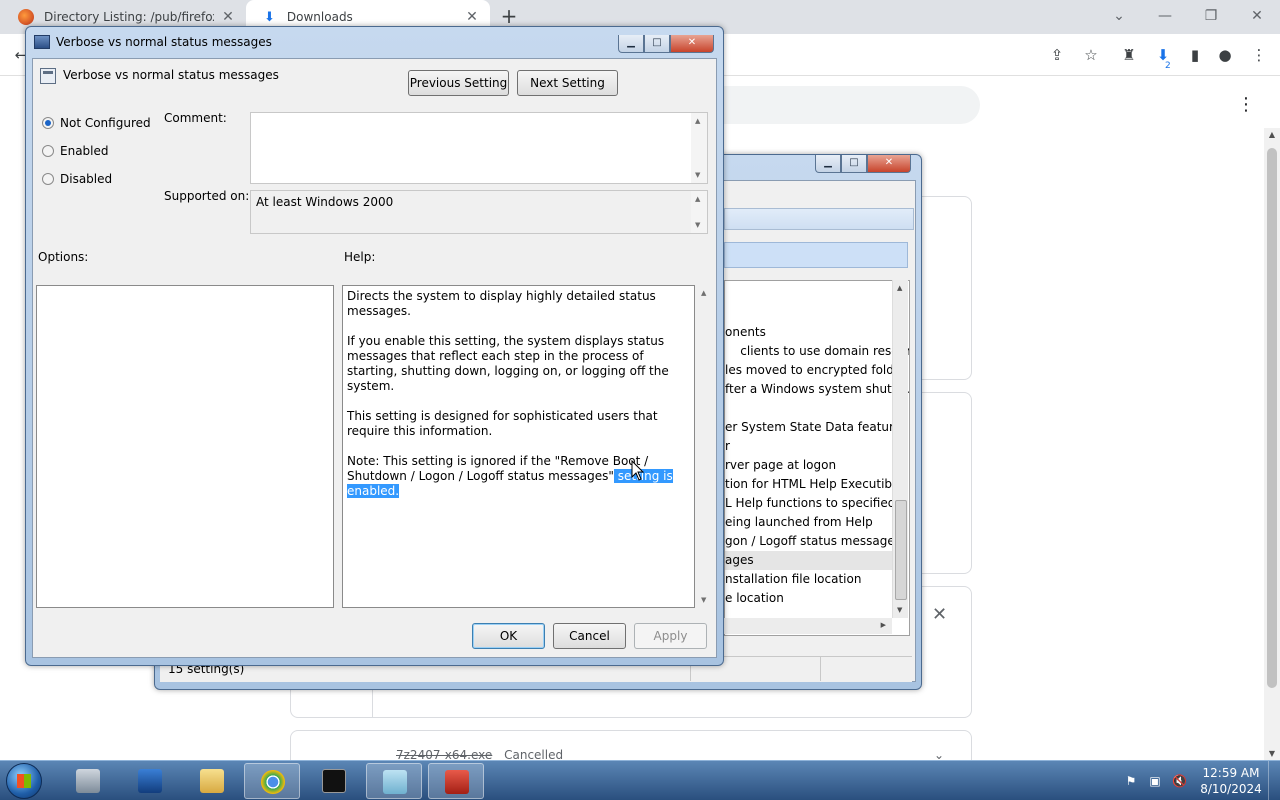 The width and height of the screenshot is (1280, 800). I want to click on new-tab-button: +, so click(509, 17).